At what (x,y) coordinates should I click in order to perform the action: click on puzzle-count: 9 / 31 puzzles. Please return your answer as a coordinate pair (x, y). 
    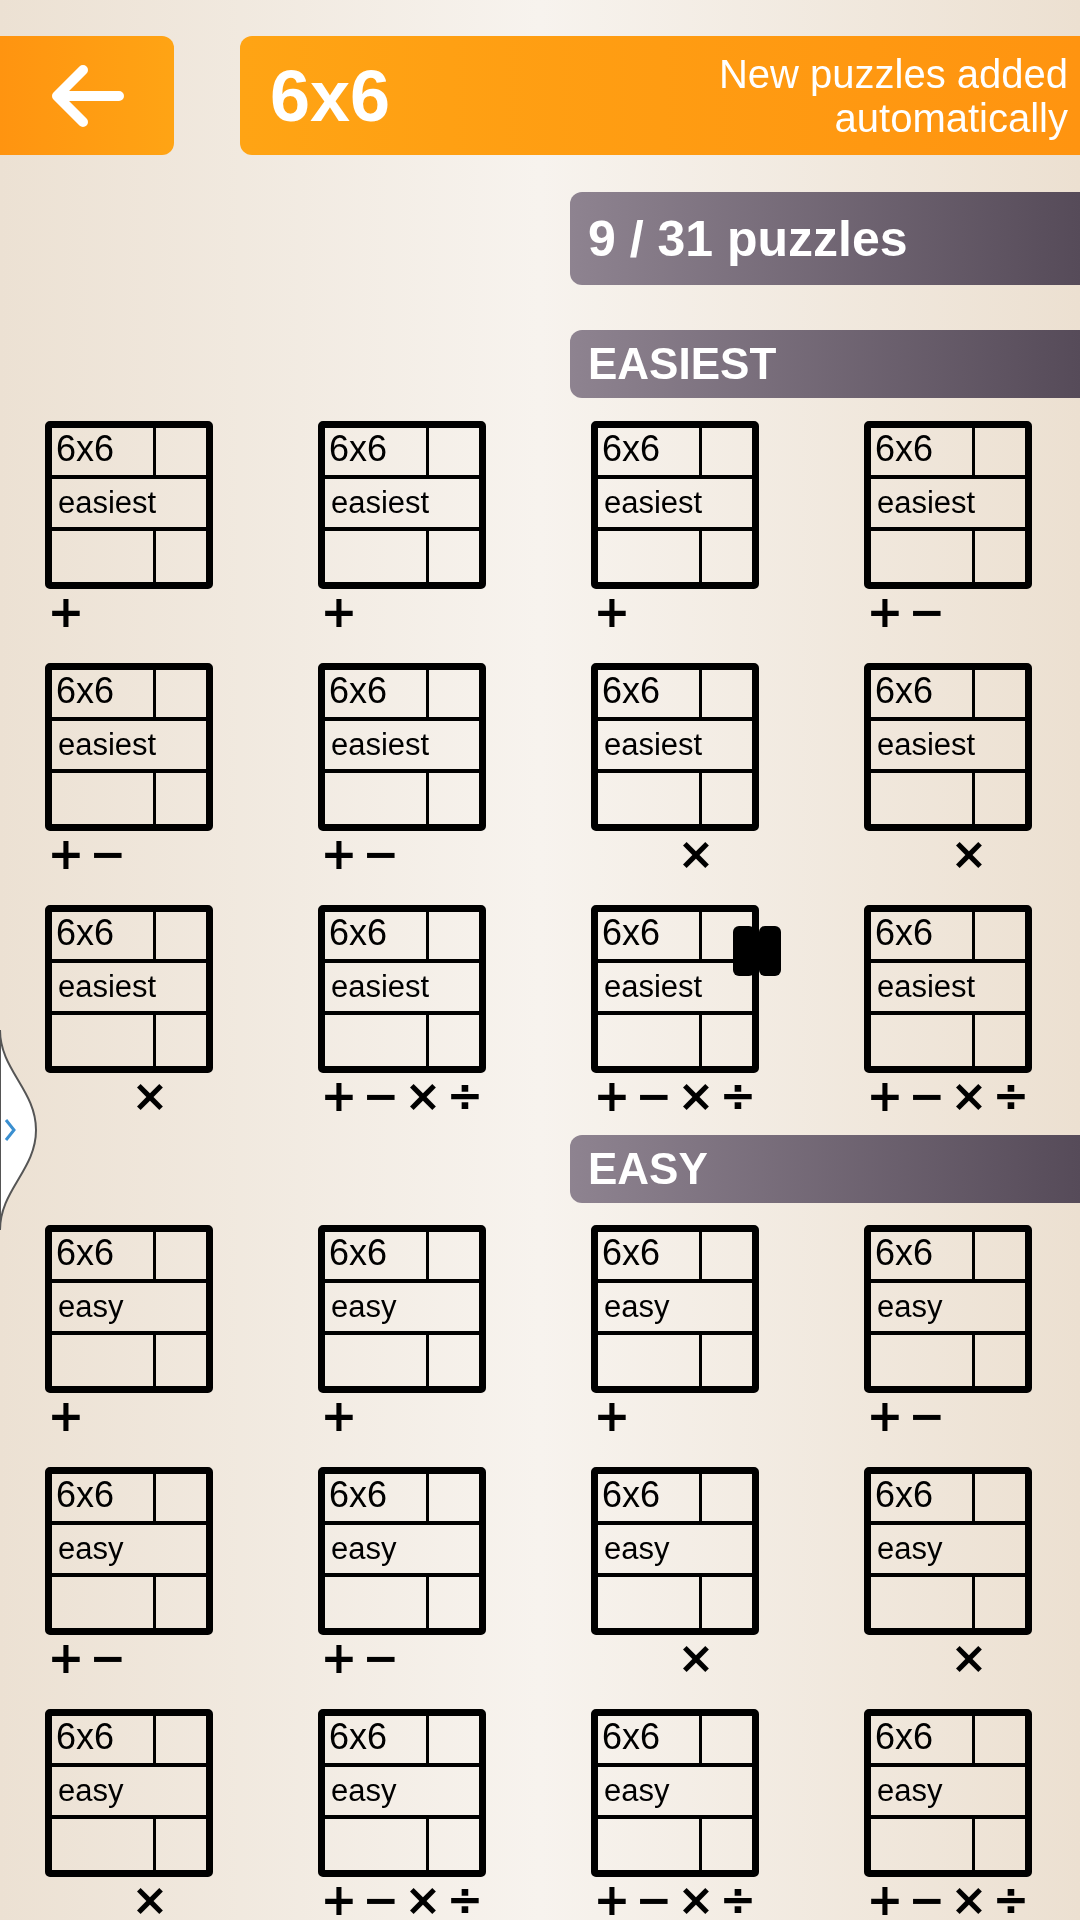
    Looking at the image, I should click on (825, 238).